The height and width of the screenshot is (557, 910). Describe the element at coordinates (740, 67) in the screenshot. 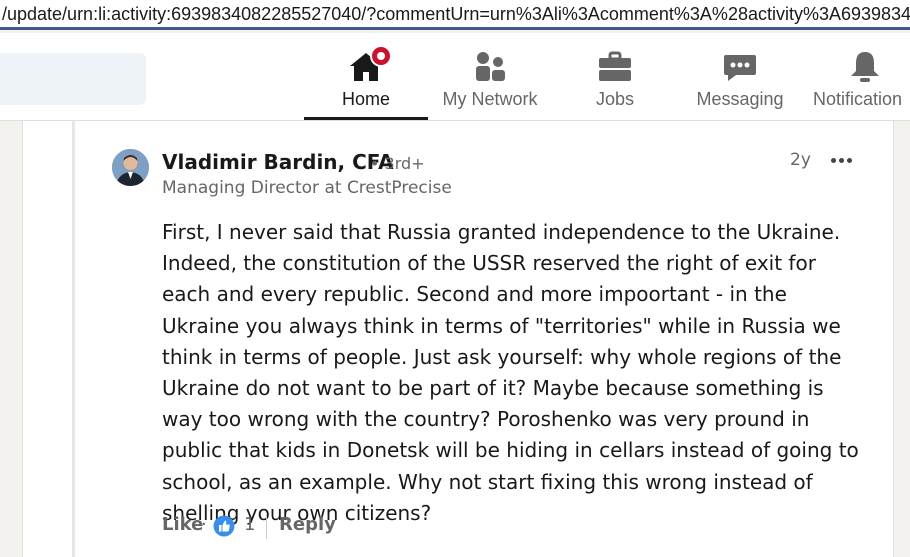

I see `chat-icon` at that location.